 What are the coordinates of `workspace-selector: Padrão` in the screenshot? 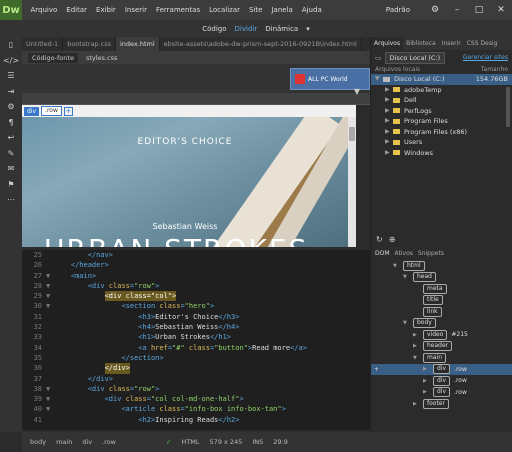 It's located at (398, 10).